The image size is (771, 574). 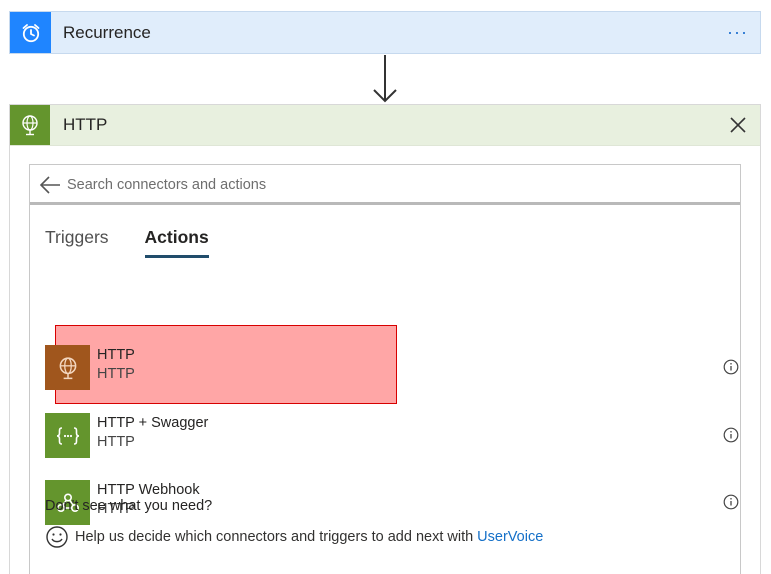 What do you see at coordinates (385, 32) in the screenshot?
I see `recurrence-card: Recurrence ···` at bounding box center [385, 32].